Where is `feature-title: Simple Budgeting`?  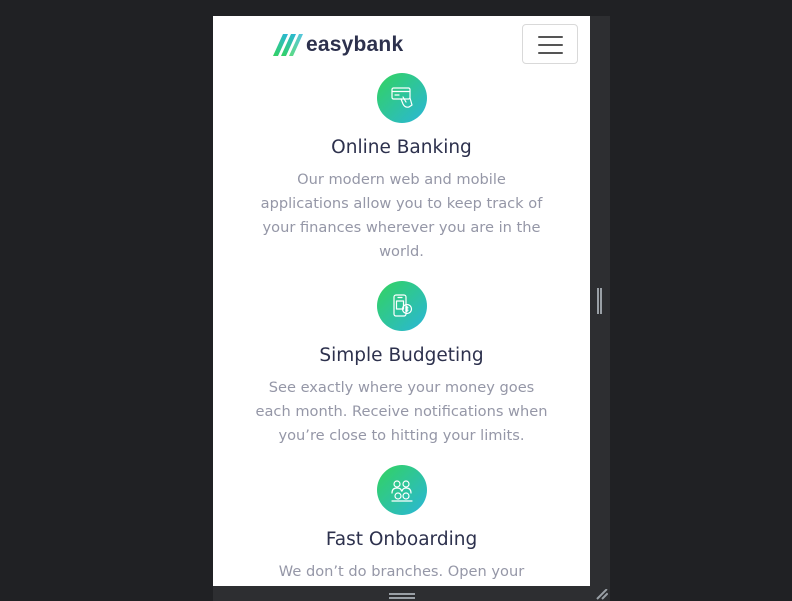
feature-title: Simple Budgeting is located at coordinates (401, 355).